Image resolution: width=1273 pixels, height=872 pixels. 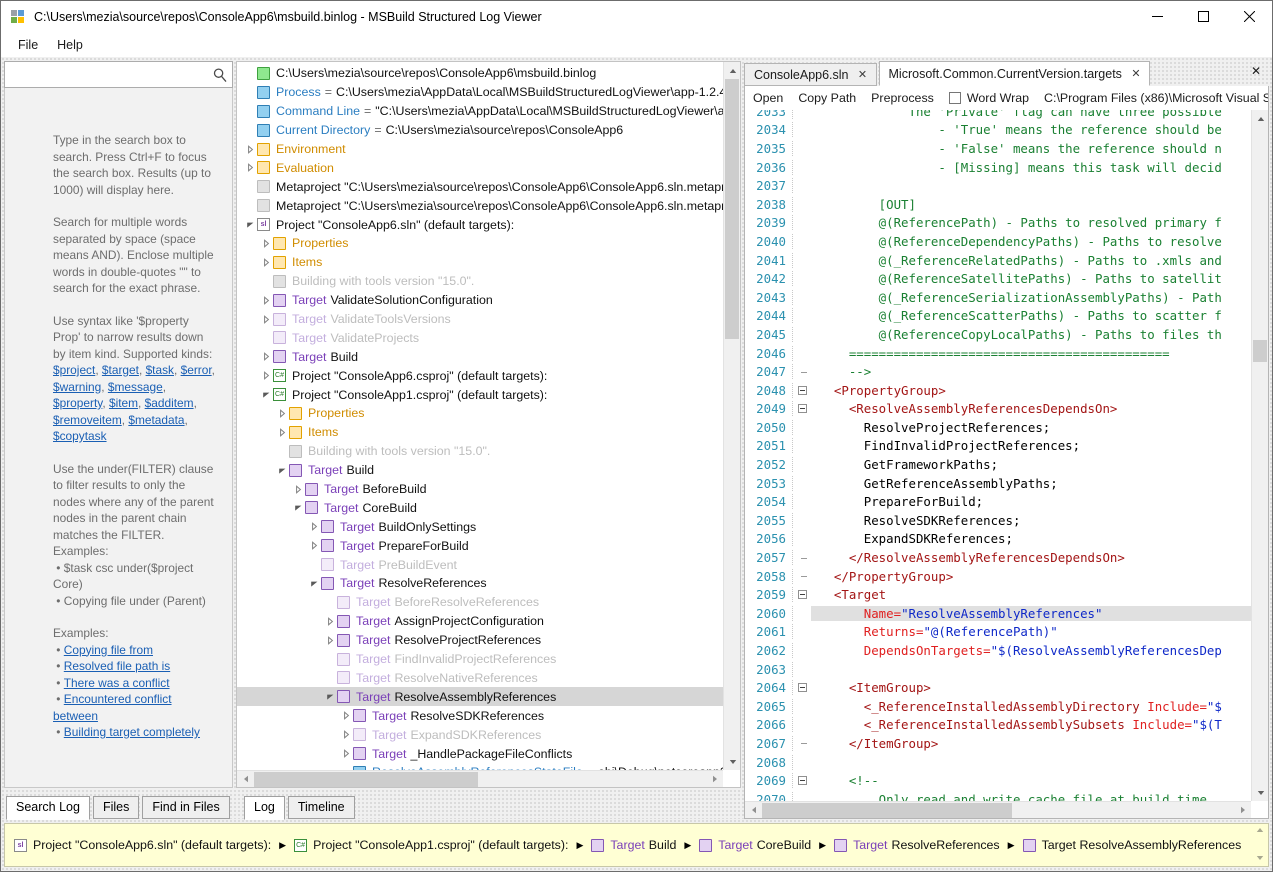 I want to click on tree-row: Target AssignProjectConfiguration, so click(x=480, y=621).